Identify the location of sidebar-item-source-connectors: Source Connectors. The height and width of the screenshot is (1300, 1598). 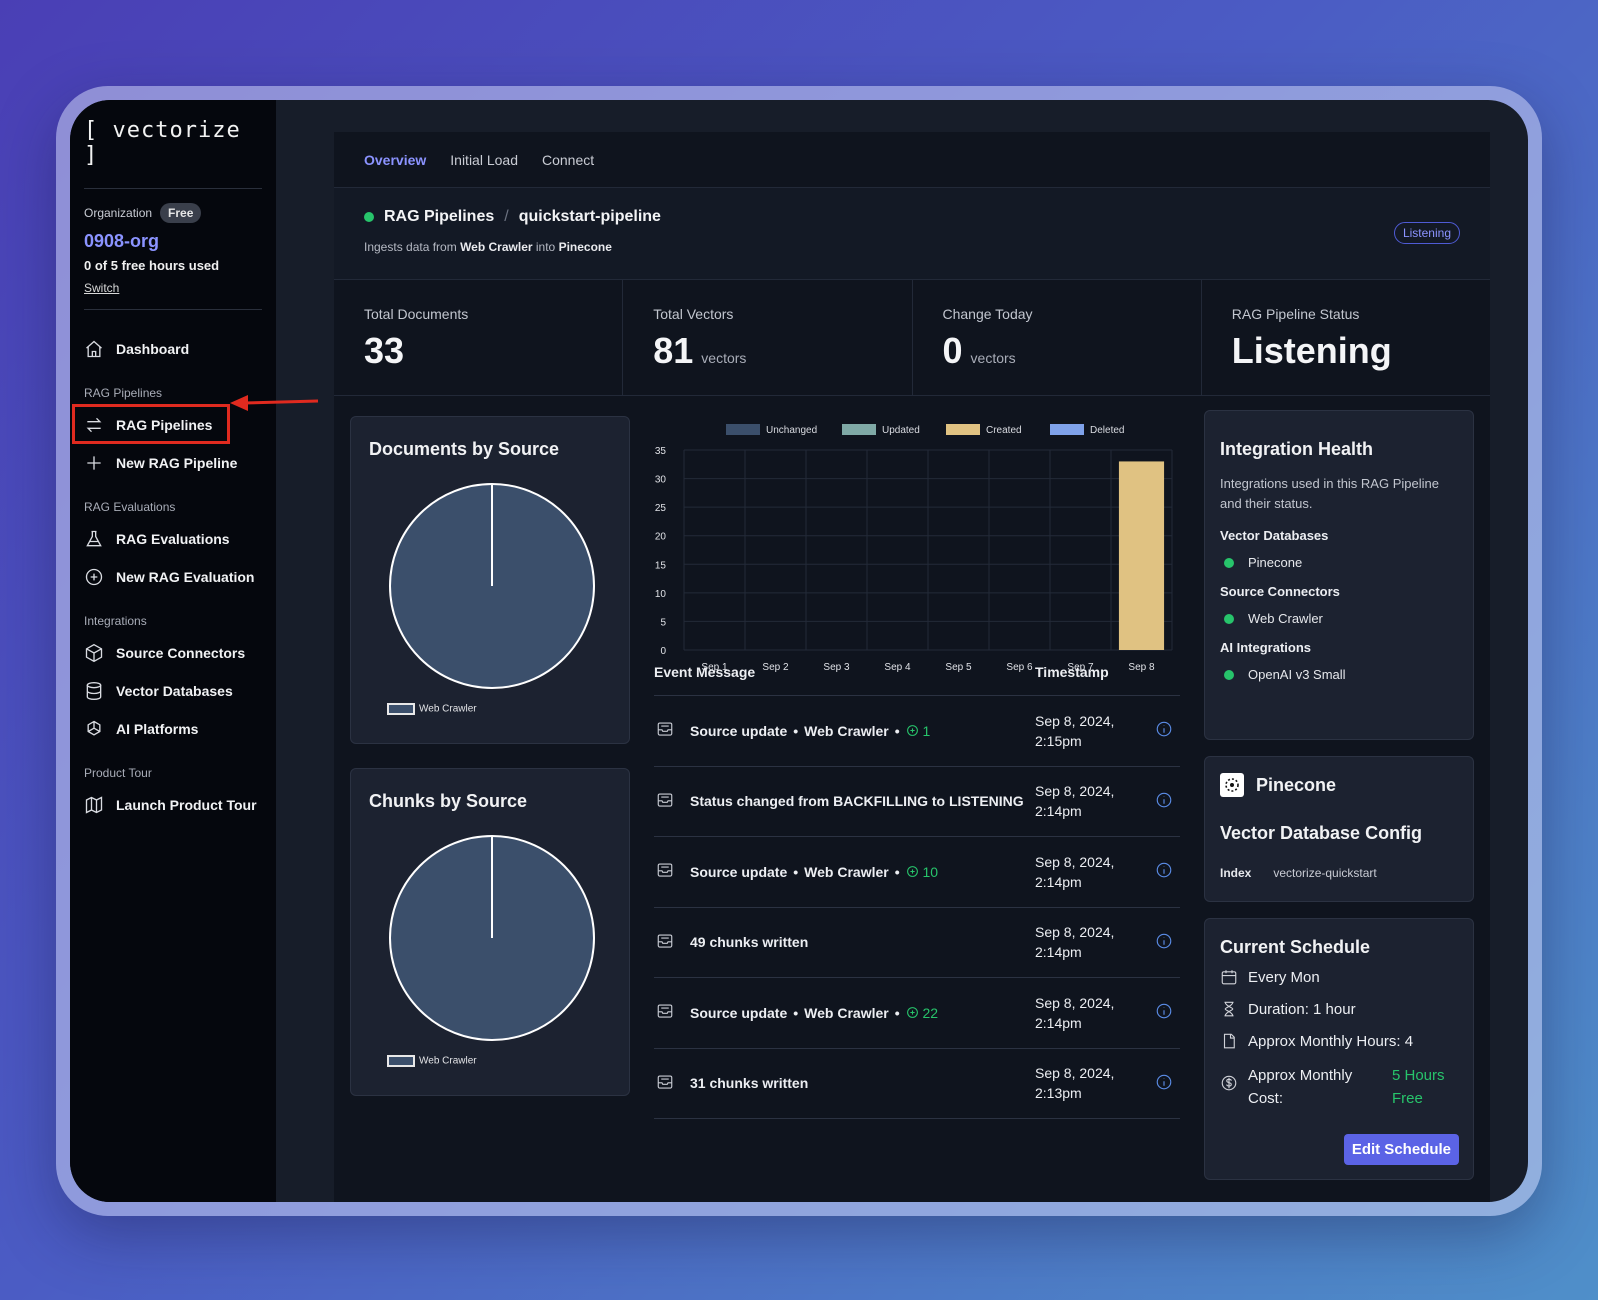
(173, 653).